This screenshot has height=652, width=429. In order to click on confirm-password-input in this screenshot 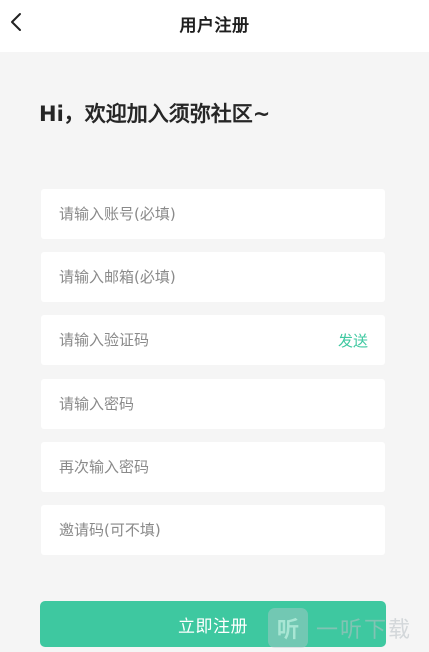, I will do `click(213, 467)`.